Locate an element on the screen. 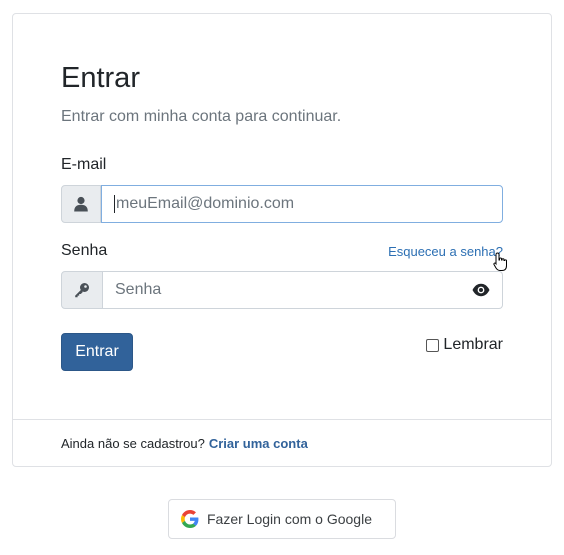 The image size is (564, 555). google-login-label: Fazer Login com o Google is located at coordinates (289, 519).